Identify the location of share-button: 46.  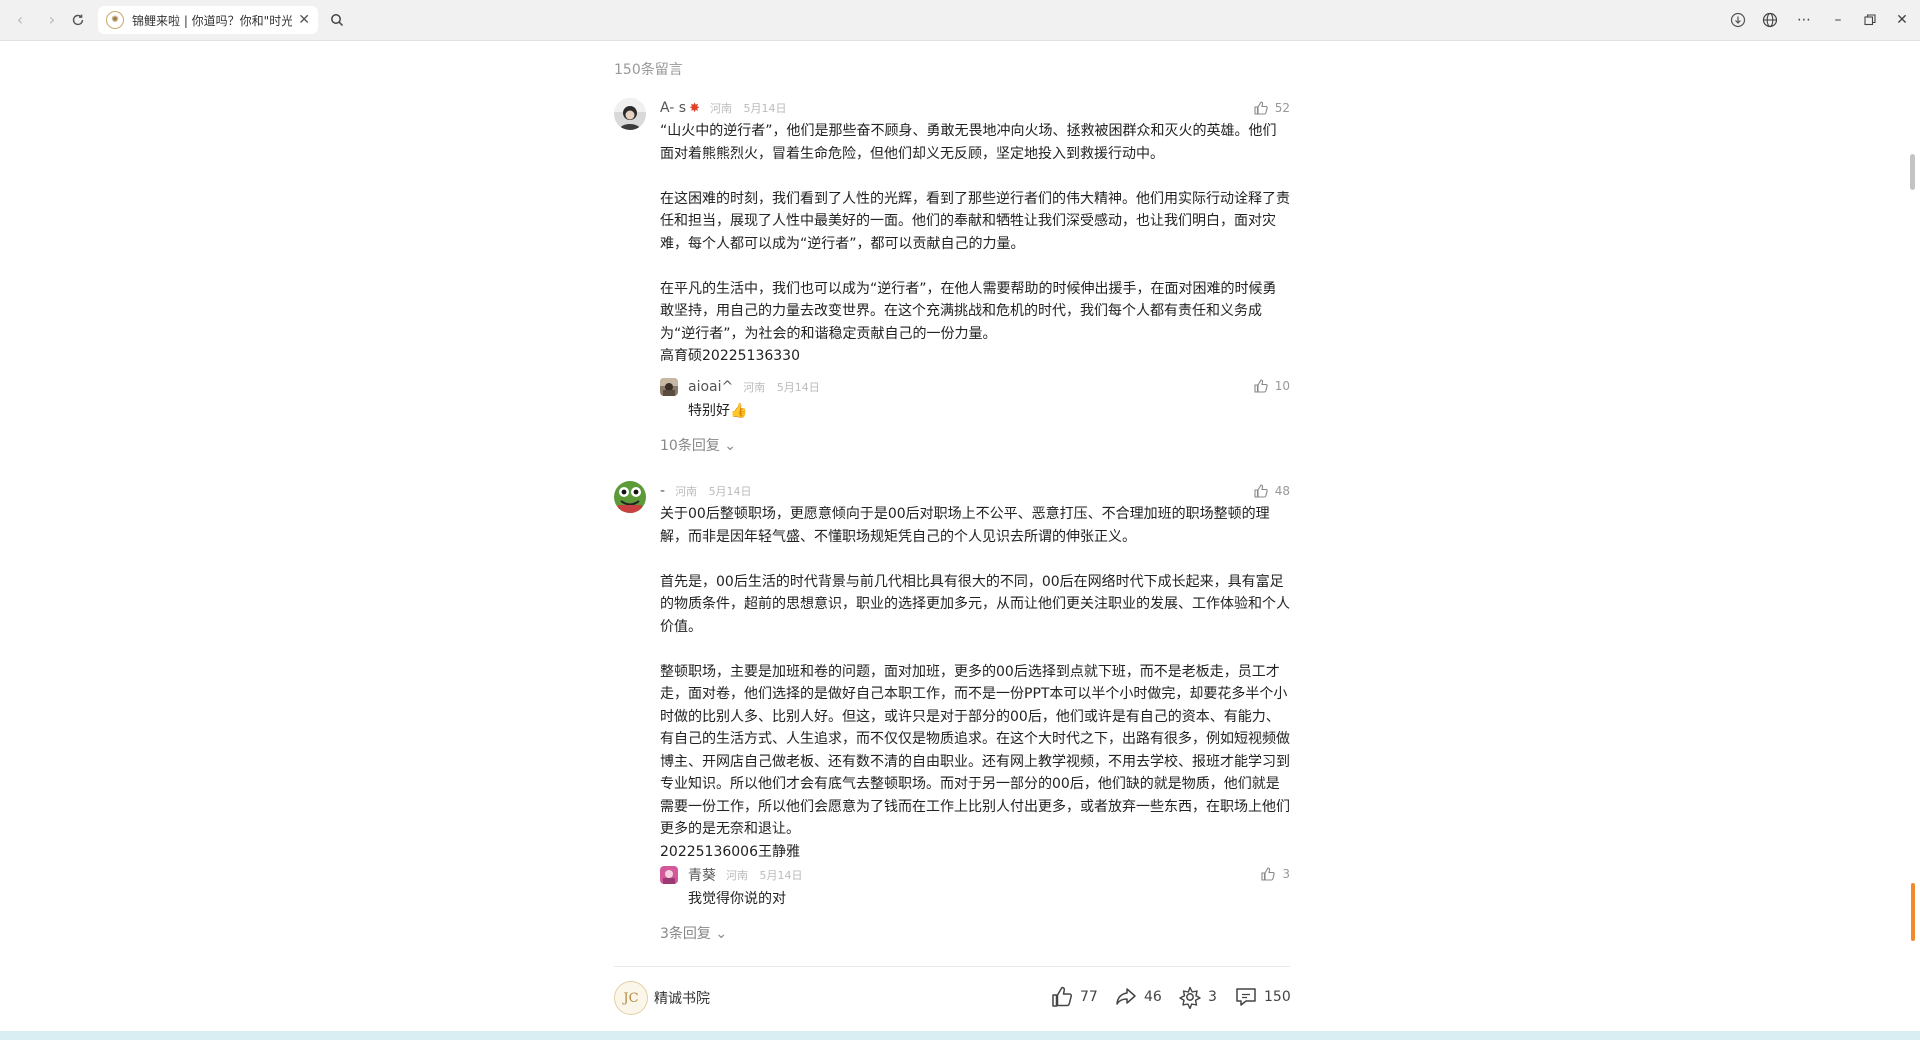
(1138, 997).